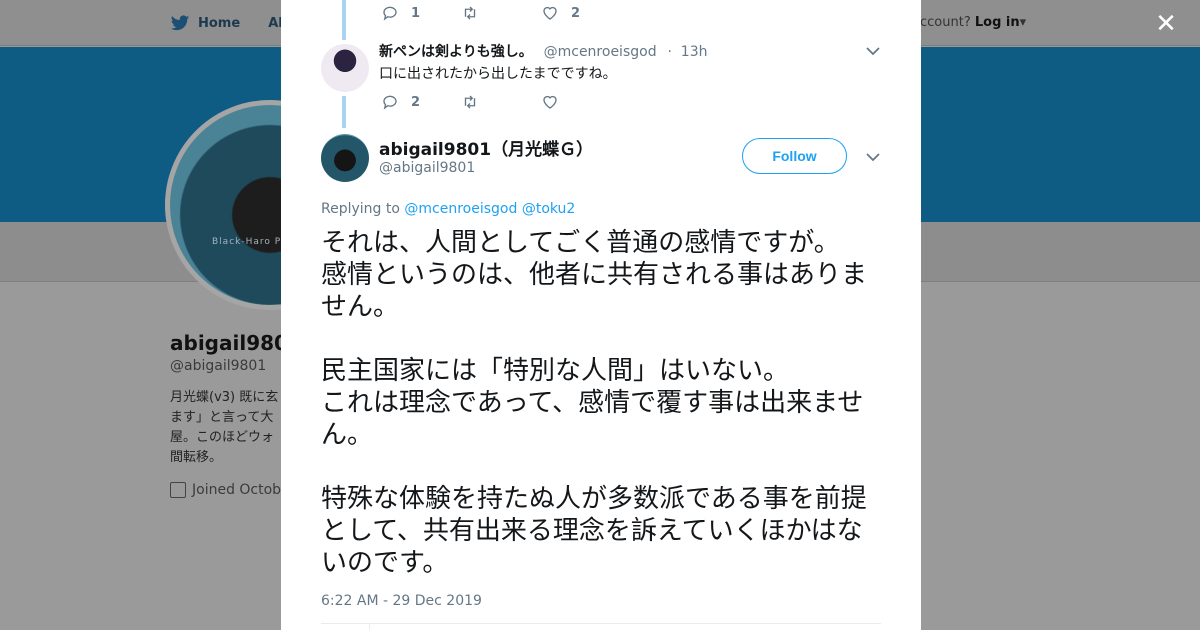 The image size is (1200, 630). Describe the element at coordinates (600, 52) in the screenshot. I see `author-handle: @mcenroeisgod` at that location.